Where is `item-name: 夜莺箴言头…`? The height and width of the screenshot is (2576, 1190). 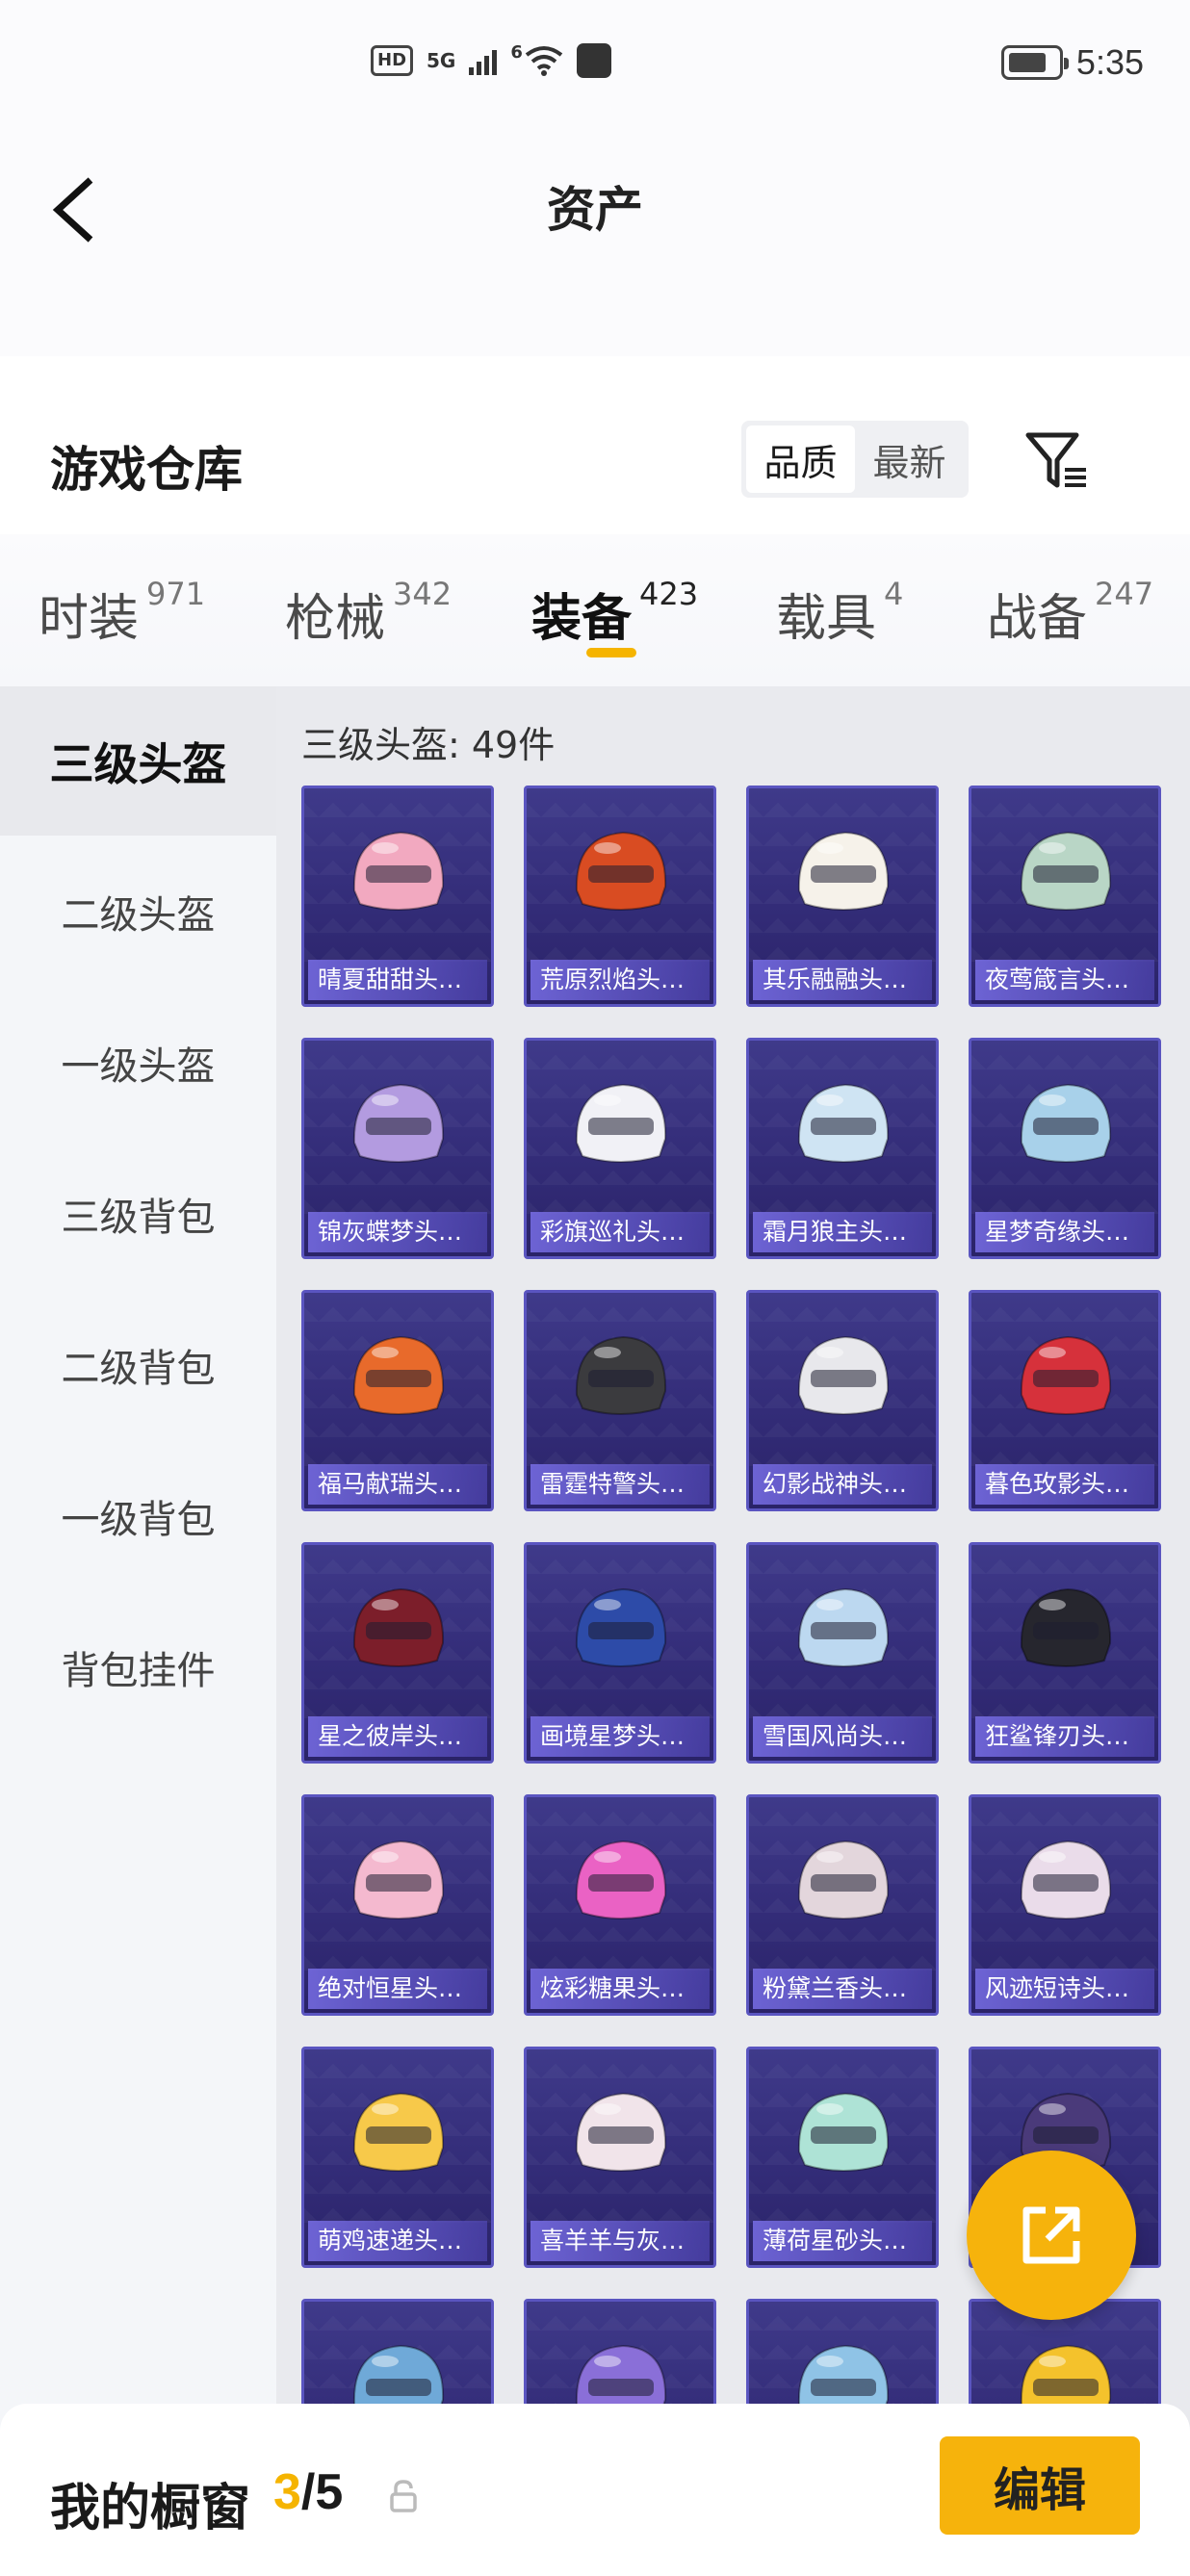 item-name: 夜莺箴言头… is located at coordinates (1065, 980).